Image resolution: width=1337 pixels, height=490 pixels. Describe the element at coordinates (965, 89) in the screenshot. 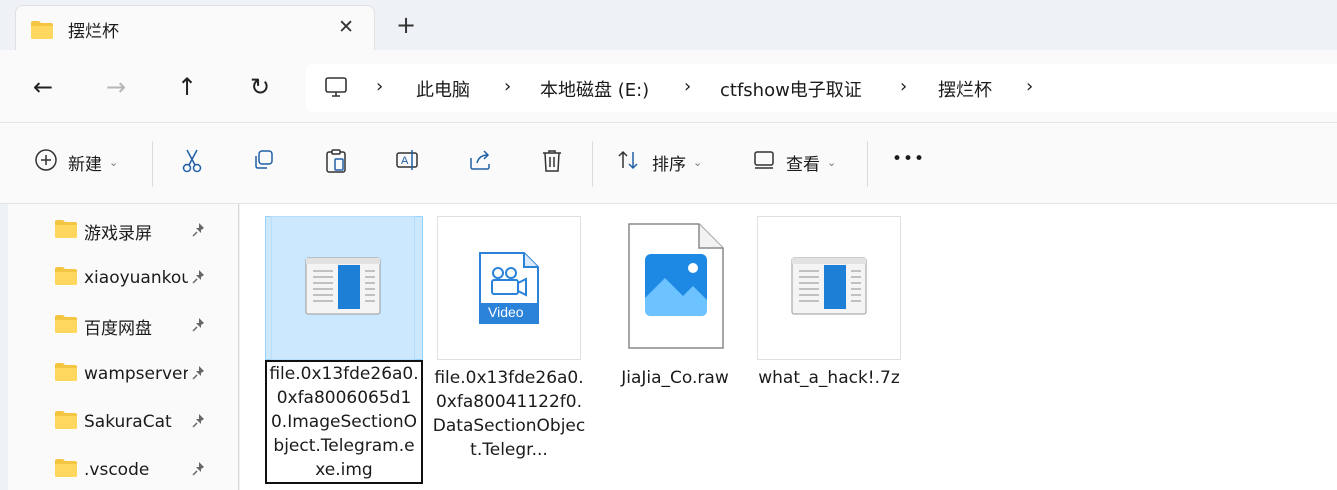

I see `breadcrumb-item-current: 摆烂杯` at that location.